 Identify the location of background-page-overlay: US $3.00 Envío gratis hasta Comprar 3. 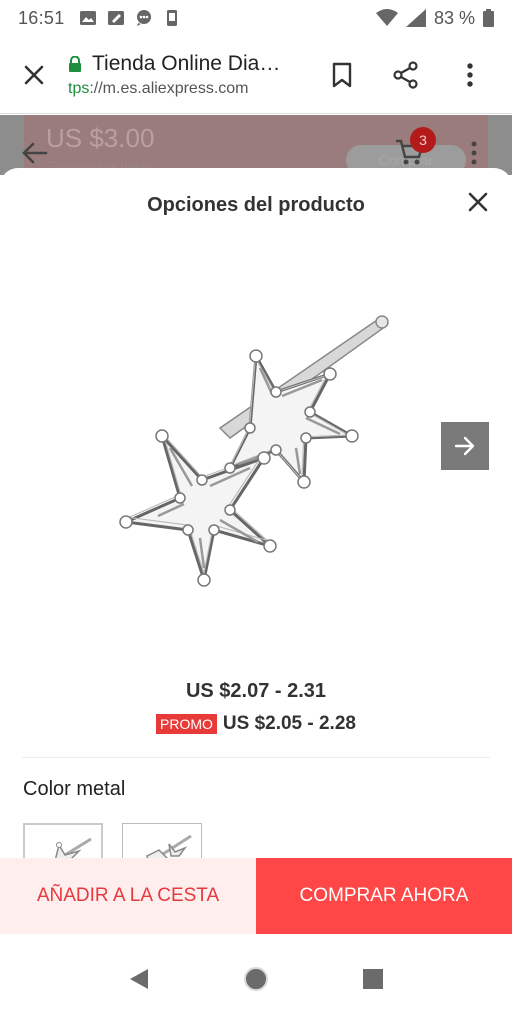
(256, 145).